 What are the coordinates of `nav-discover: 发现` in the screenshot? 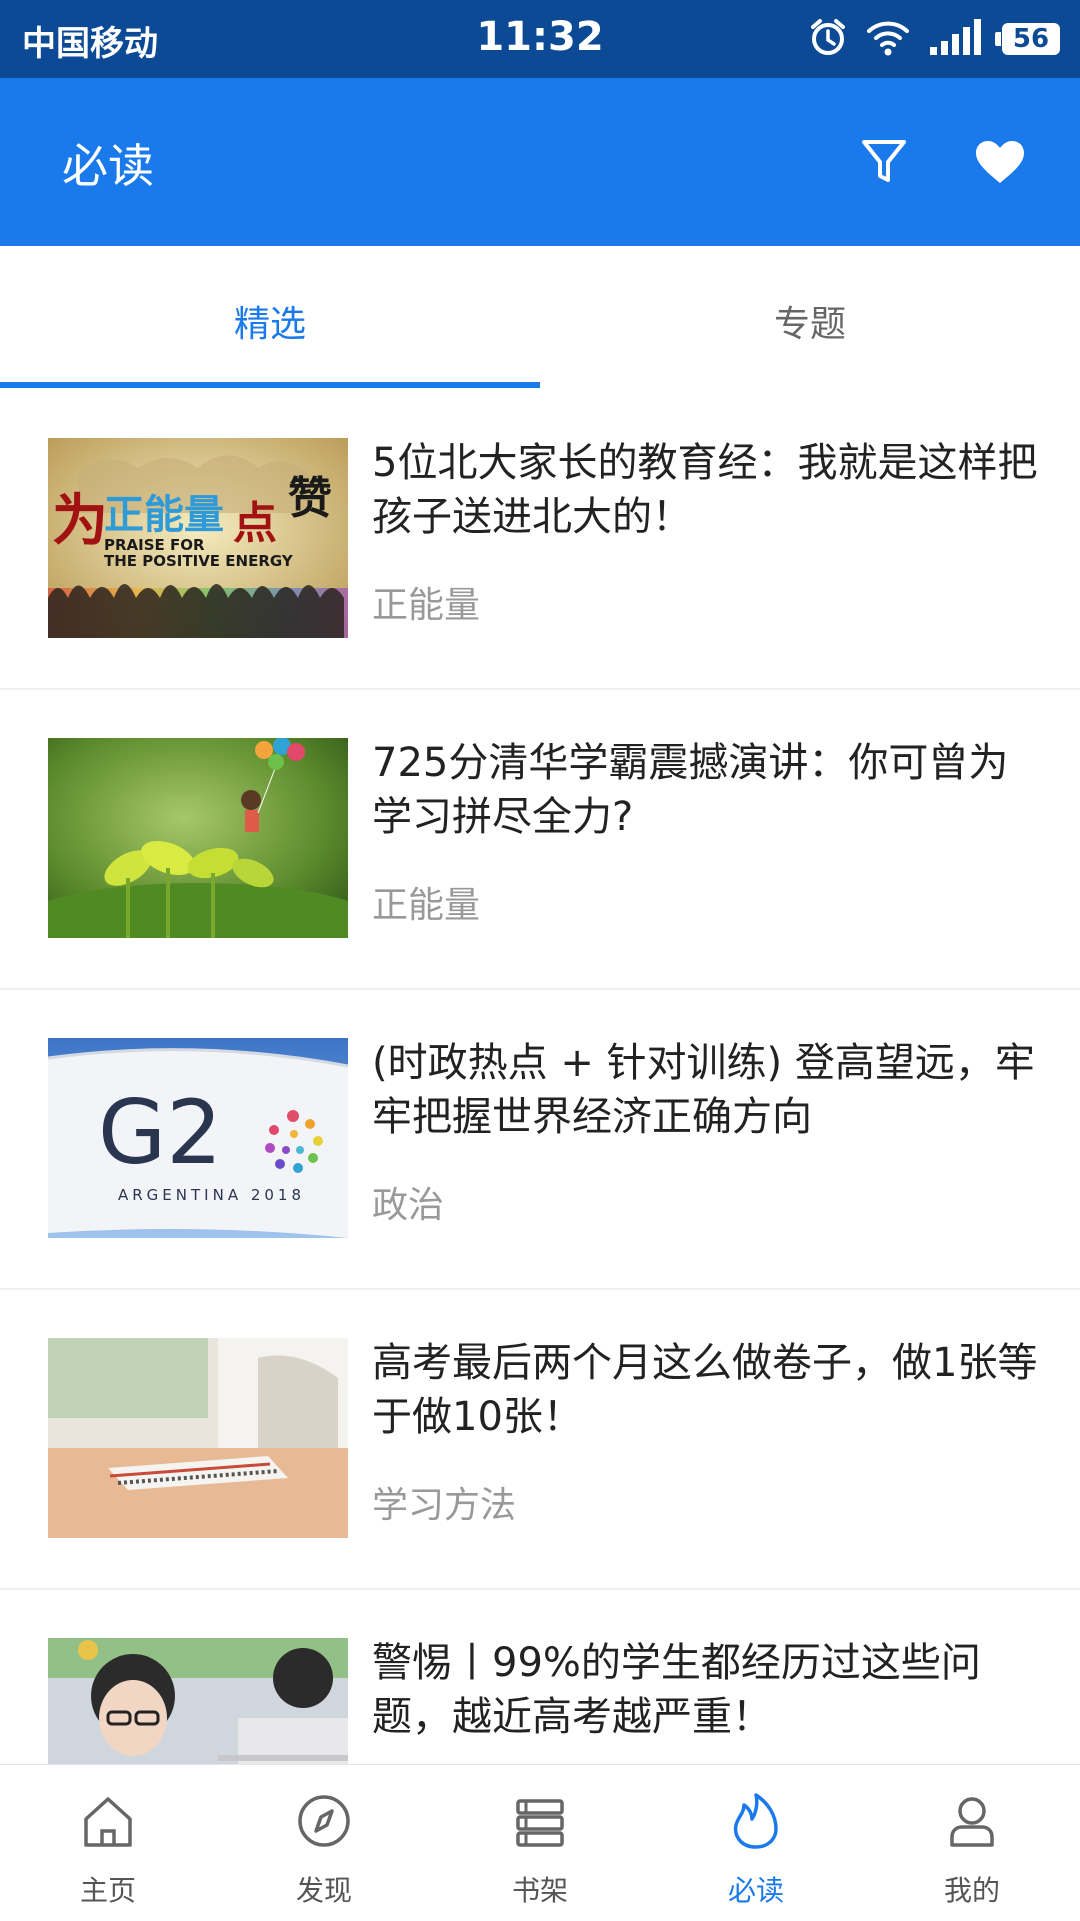 It's located at (324, 1843).